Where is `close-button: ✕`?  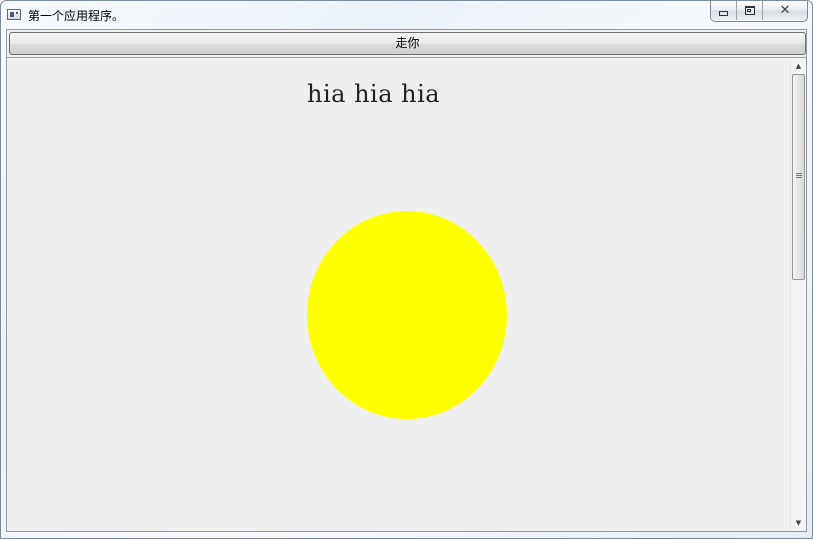
close-button: ✕ is located at coordinates (785, 10).